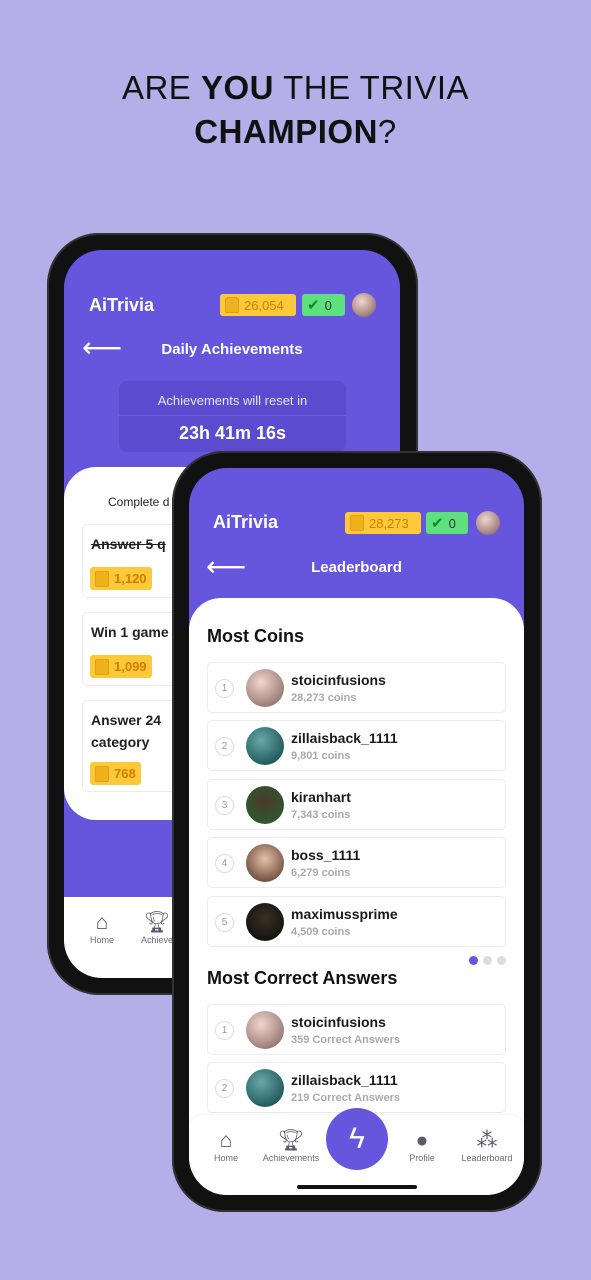  What do you see at coordinates (372, 87) in the screenshot?
I see `headline-text: THE TRIVIA` at bounding box center [372, 87].